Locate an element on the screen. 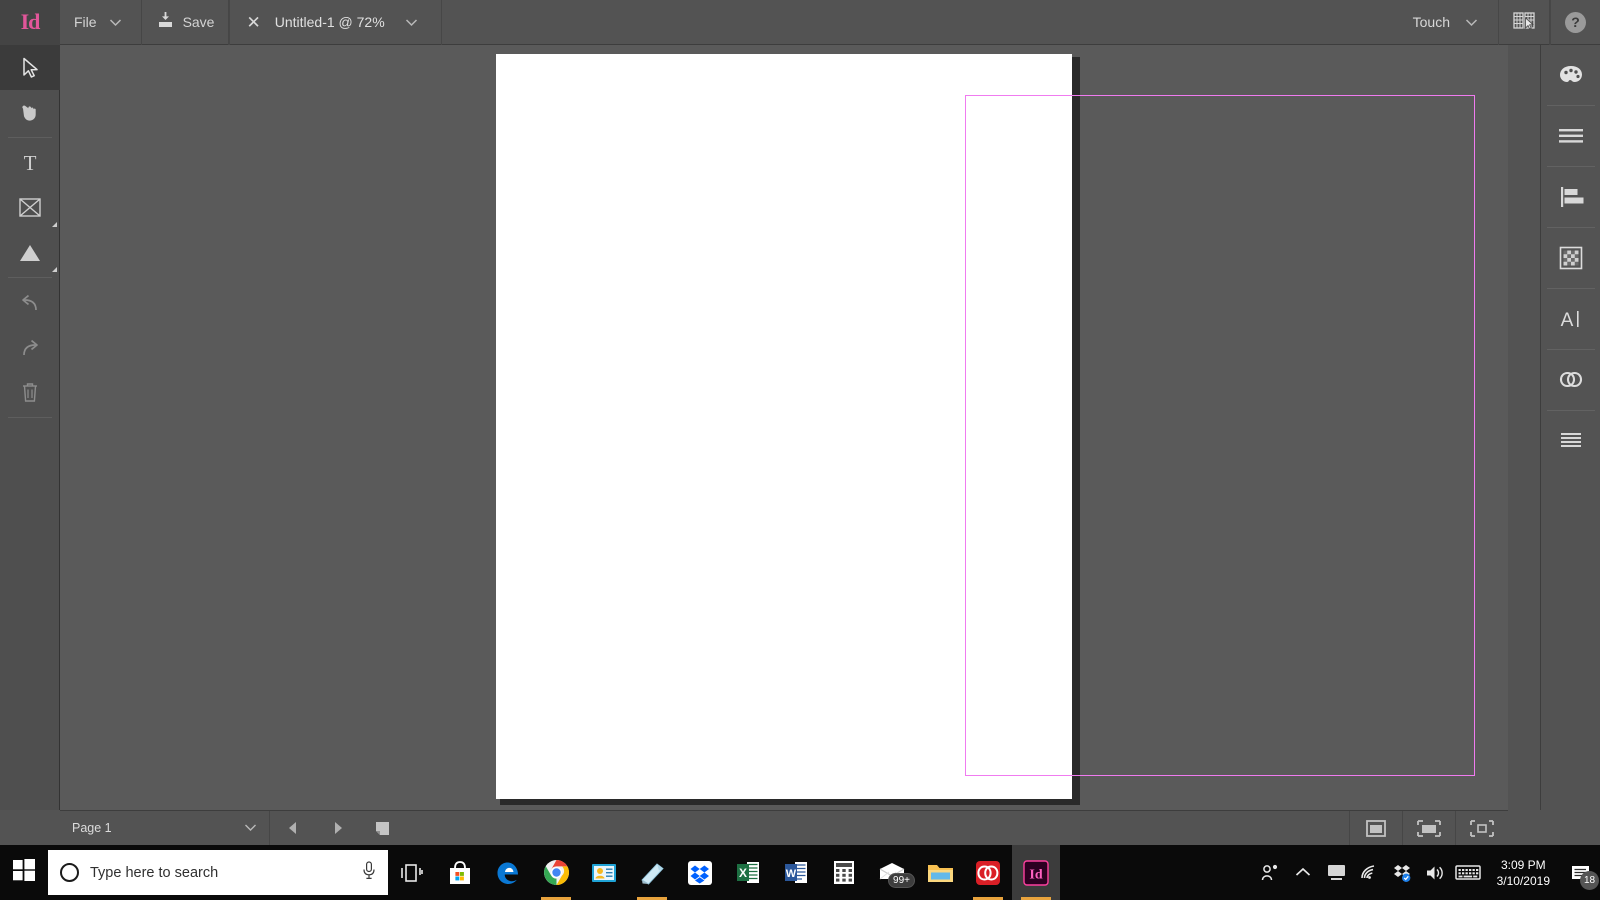  taskbar-app-microsoft-edge is located at coordinates (508, 872).